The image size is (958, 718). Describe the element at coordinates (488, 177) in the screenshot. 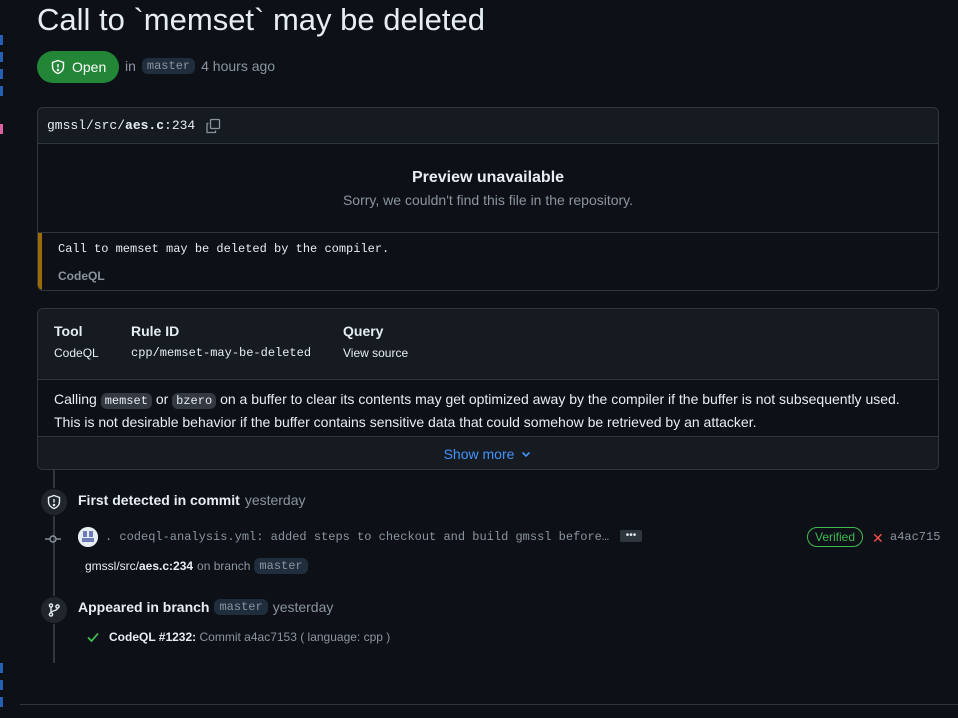

I see `preview-title: Preview unavailable` at that location.